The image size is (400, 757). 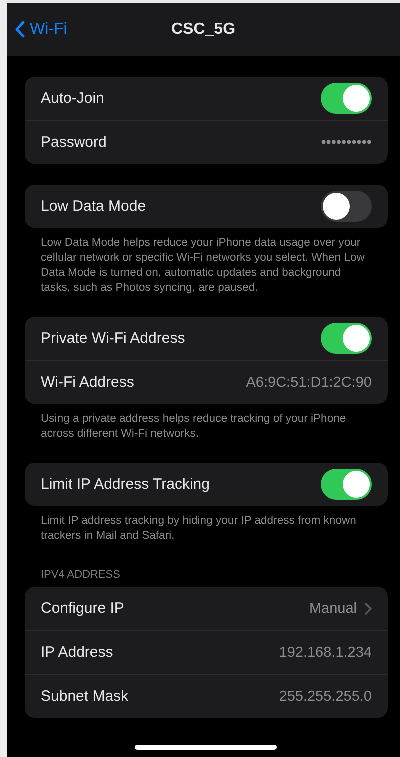 What do you see at coordinates (325, 696) in the screenshot?
I see `row-value: 255.255.255.0` at bounding box center [325, 696].